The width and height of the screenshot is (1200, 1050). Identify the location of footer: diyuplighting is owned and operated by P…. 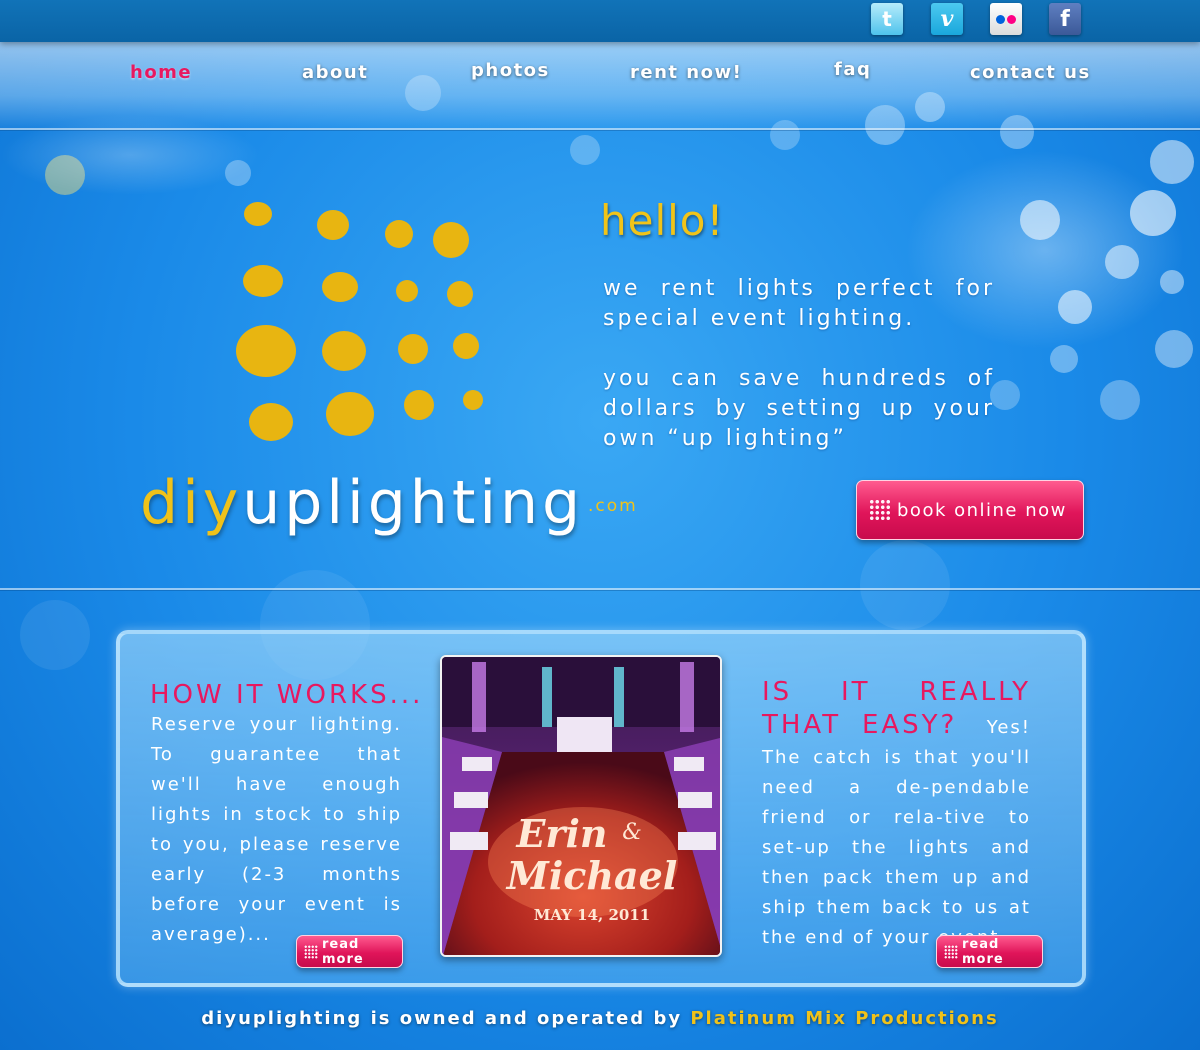
(600, 1018).